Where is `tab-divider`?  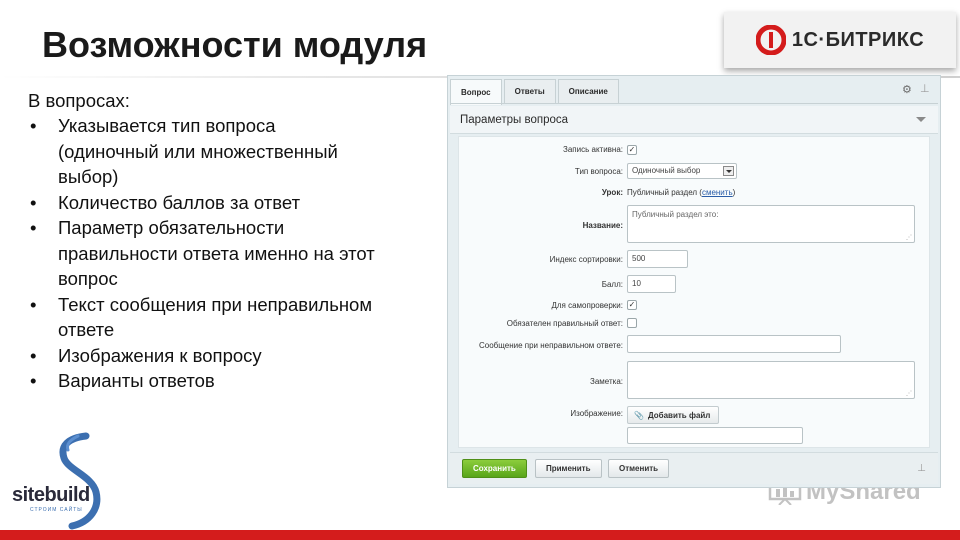
tab-divider is located at coordinates (694, 103).